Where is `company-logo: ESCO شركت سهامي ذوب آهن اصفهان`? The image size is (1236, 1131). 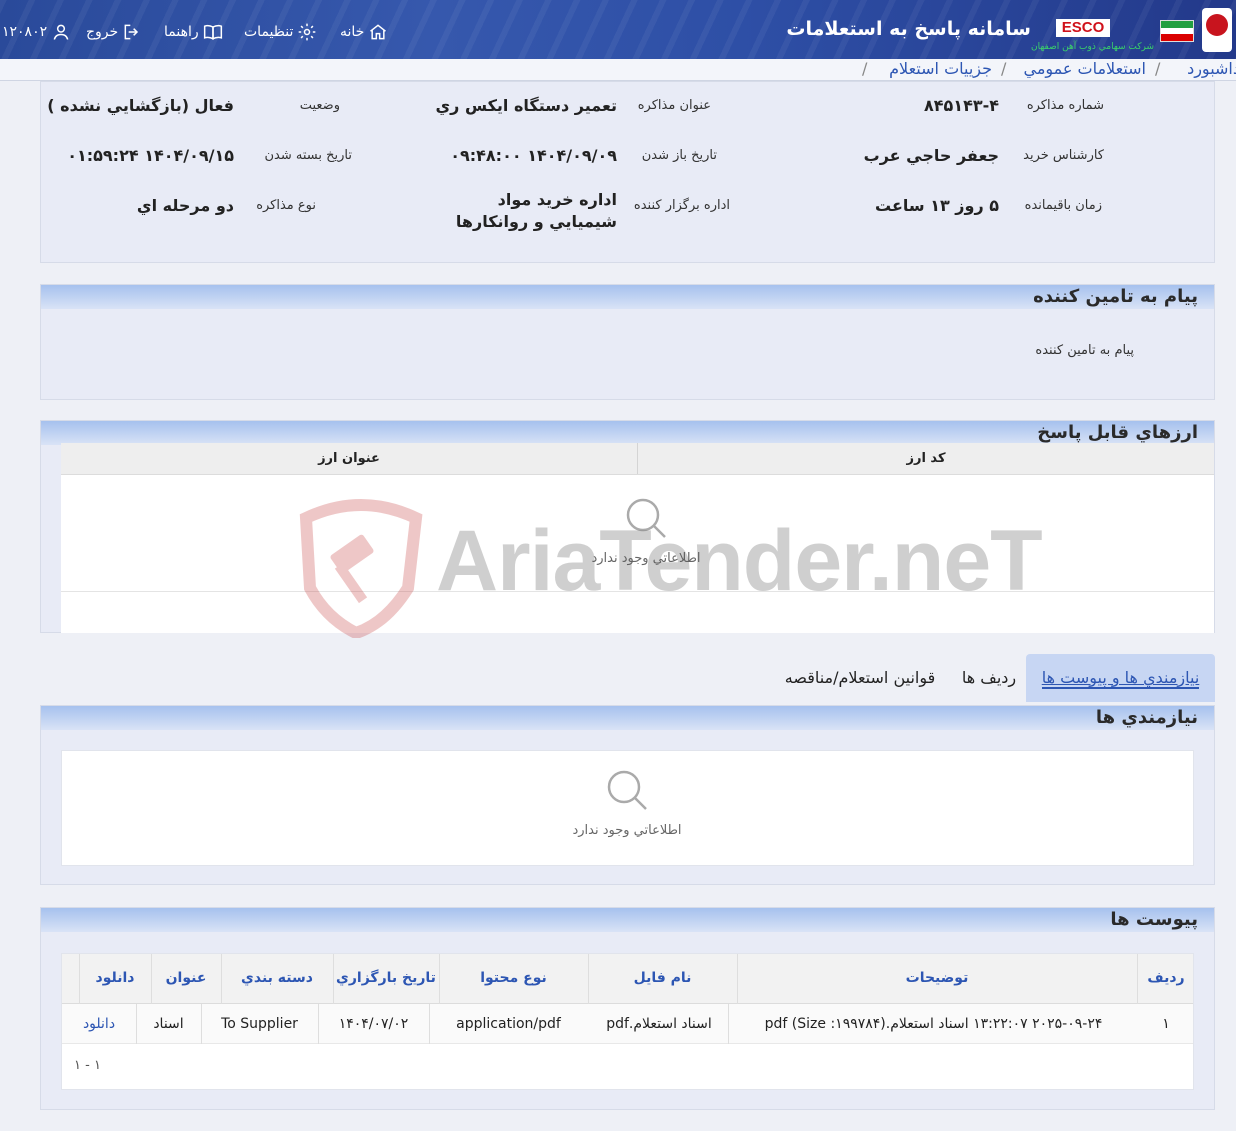 company-logo: ESCO شركت سهامي ذوب آهن اصفهان is located at coordinates (1118, 29).